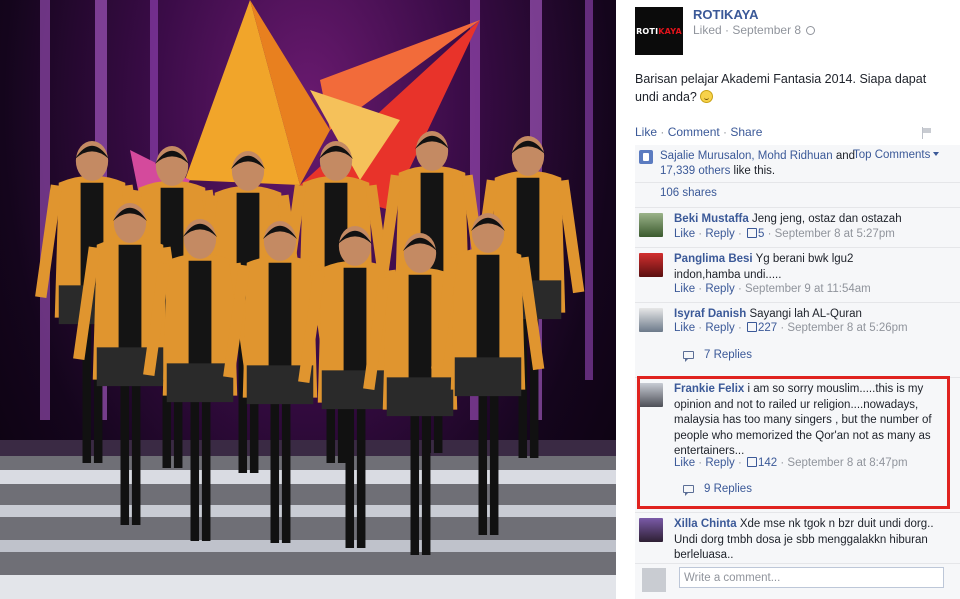  Describe the element at coordinates (646, 132) in the screenshot. I see `like-button: Like` at that location.